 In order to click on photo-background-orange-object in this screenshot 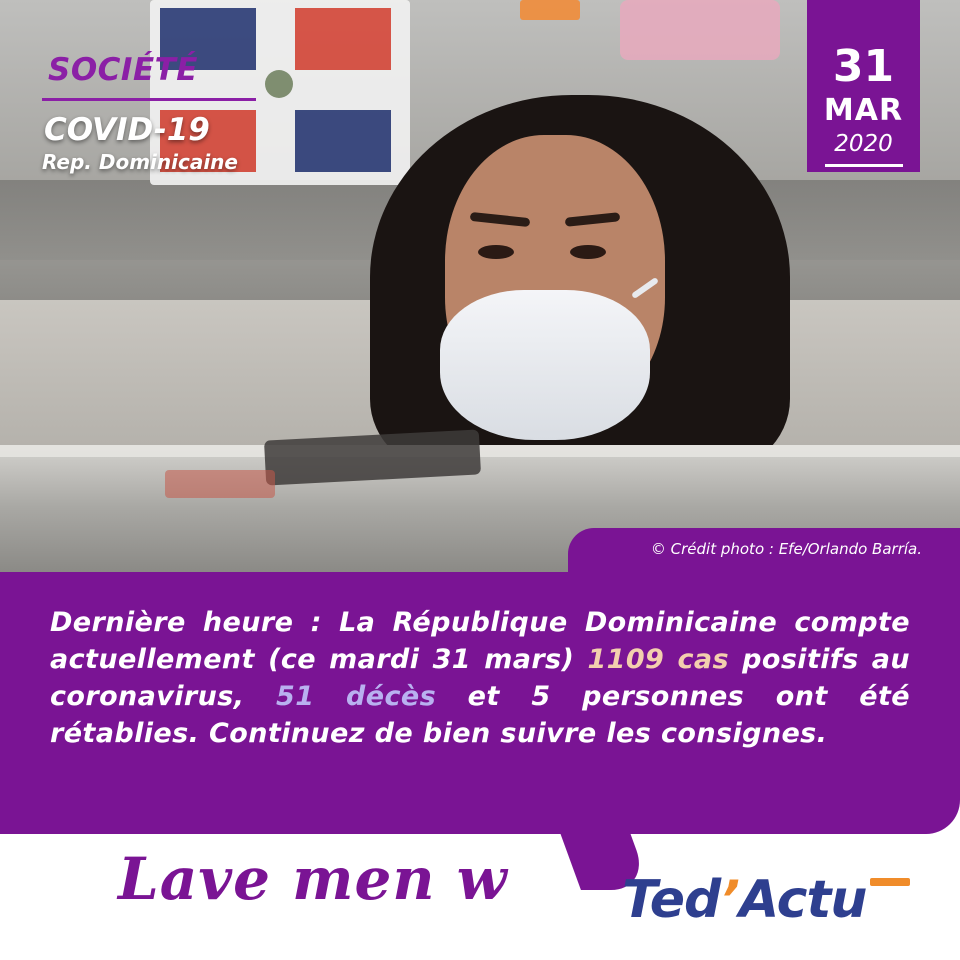, I will do `click(550, 10)`.